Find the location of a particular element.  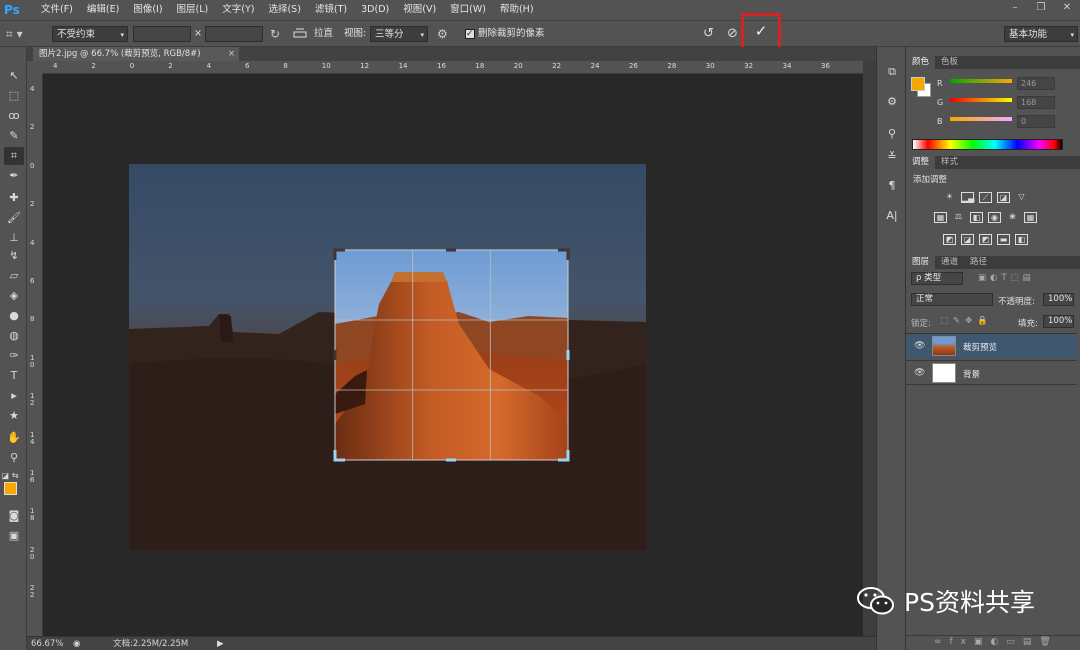

width-field is located at coordinates (162, 34).